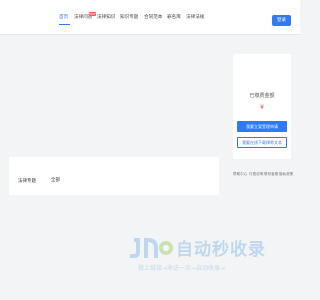 This screenshot has width=320, height=300. I want to click on category-label: 法律专题, so click(27, 181).